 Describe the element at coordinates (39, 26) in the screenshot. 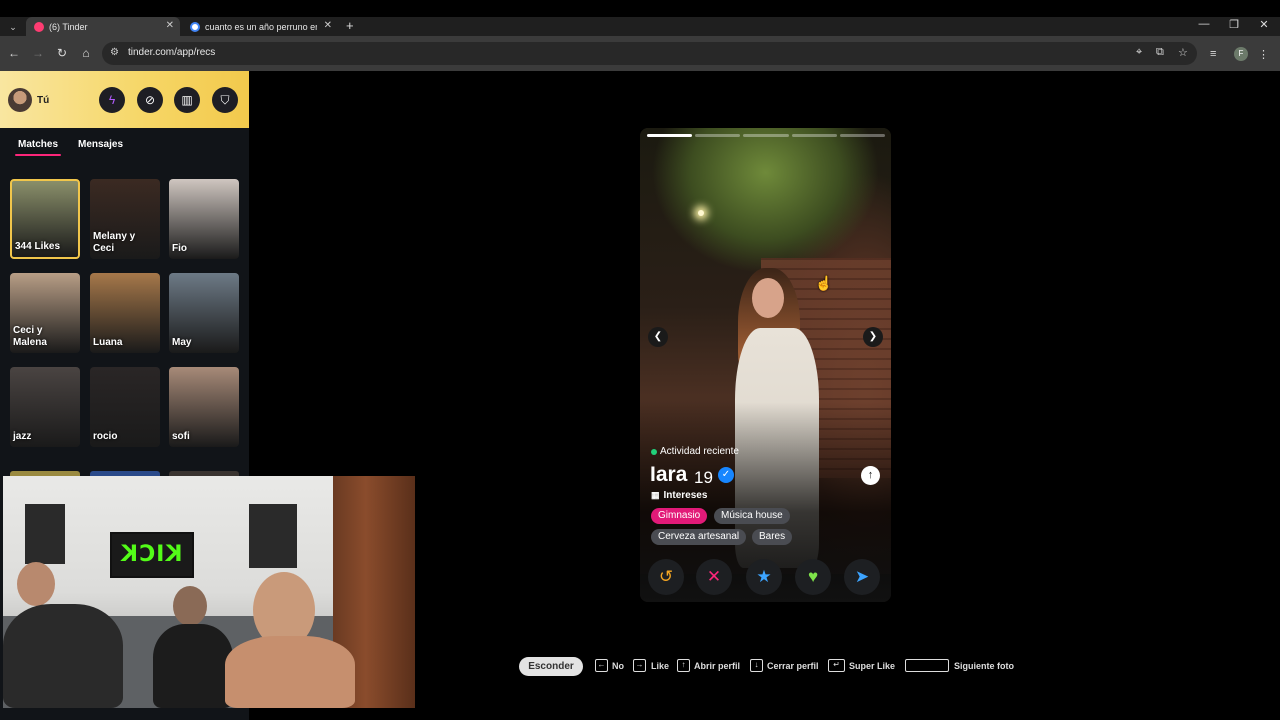

I see `tinder-favicon-icon` at that location.